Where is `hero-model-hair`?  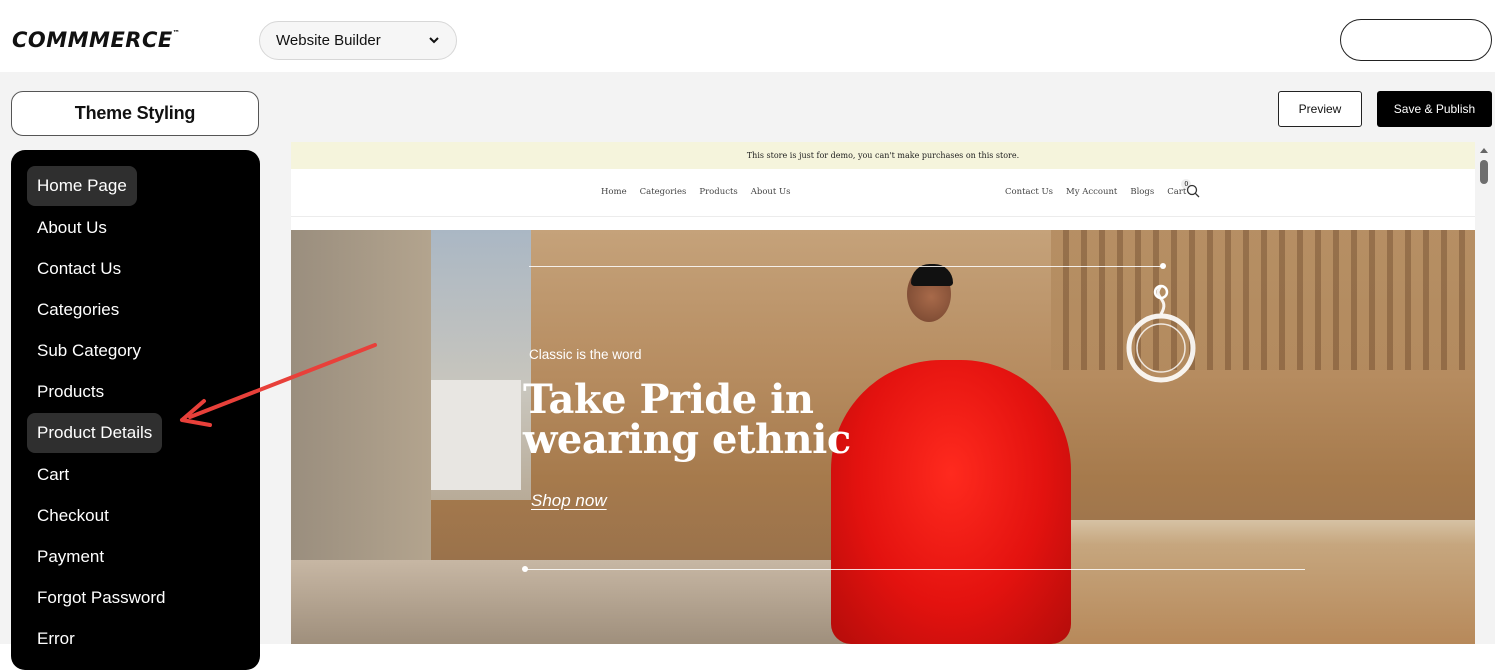
hero-model-hair is located at coordinates (932, 275).